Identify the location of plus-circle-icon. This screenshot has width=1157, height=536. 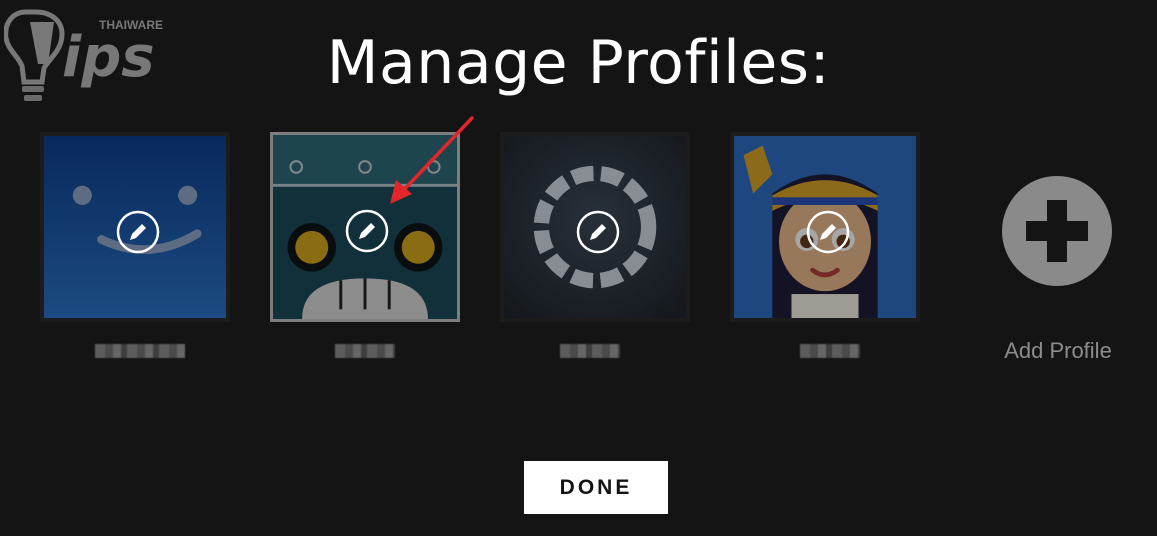
(1057, 231).